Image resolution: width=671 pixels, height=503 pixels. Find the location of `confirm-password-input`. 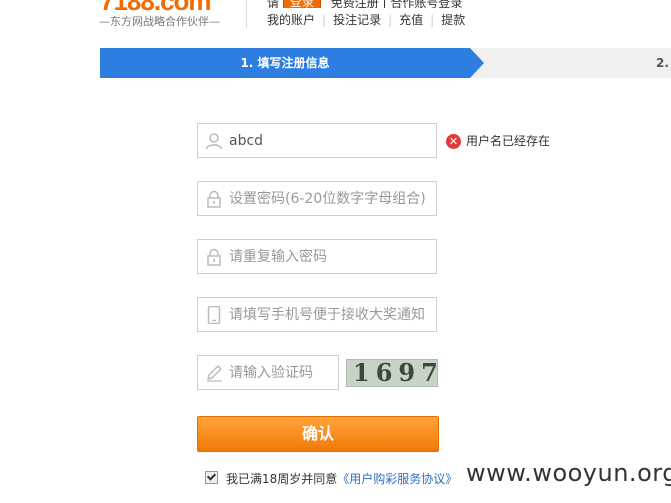

confirm-password-input is located at coordinates (331, 256).